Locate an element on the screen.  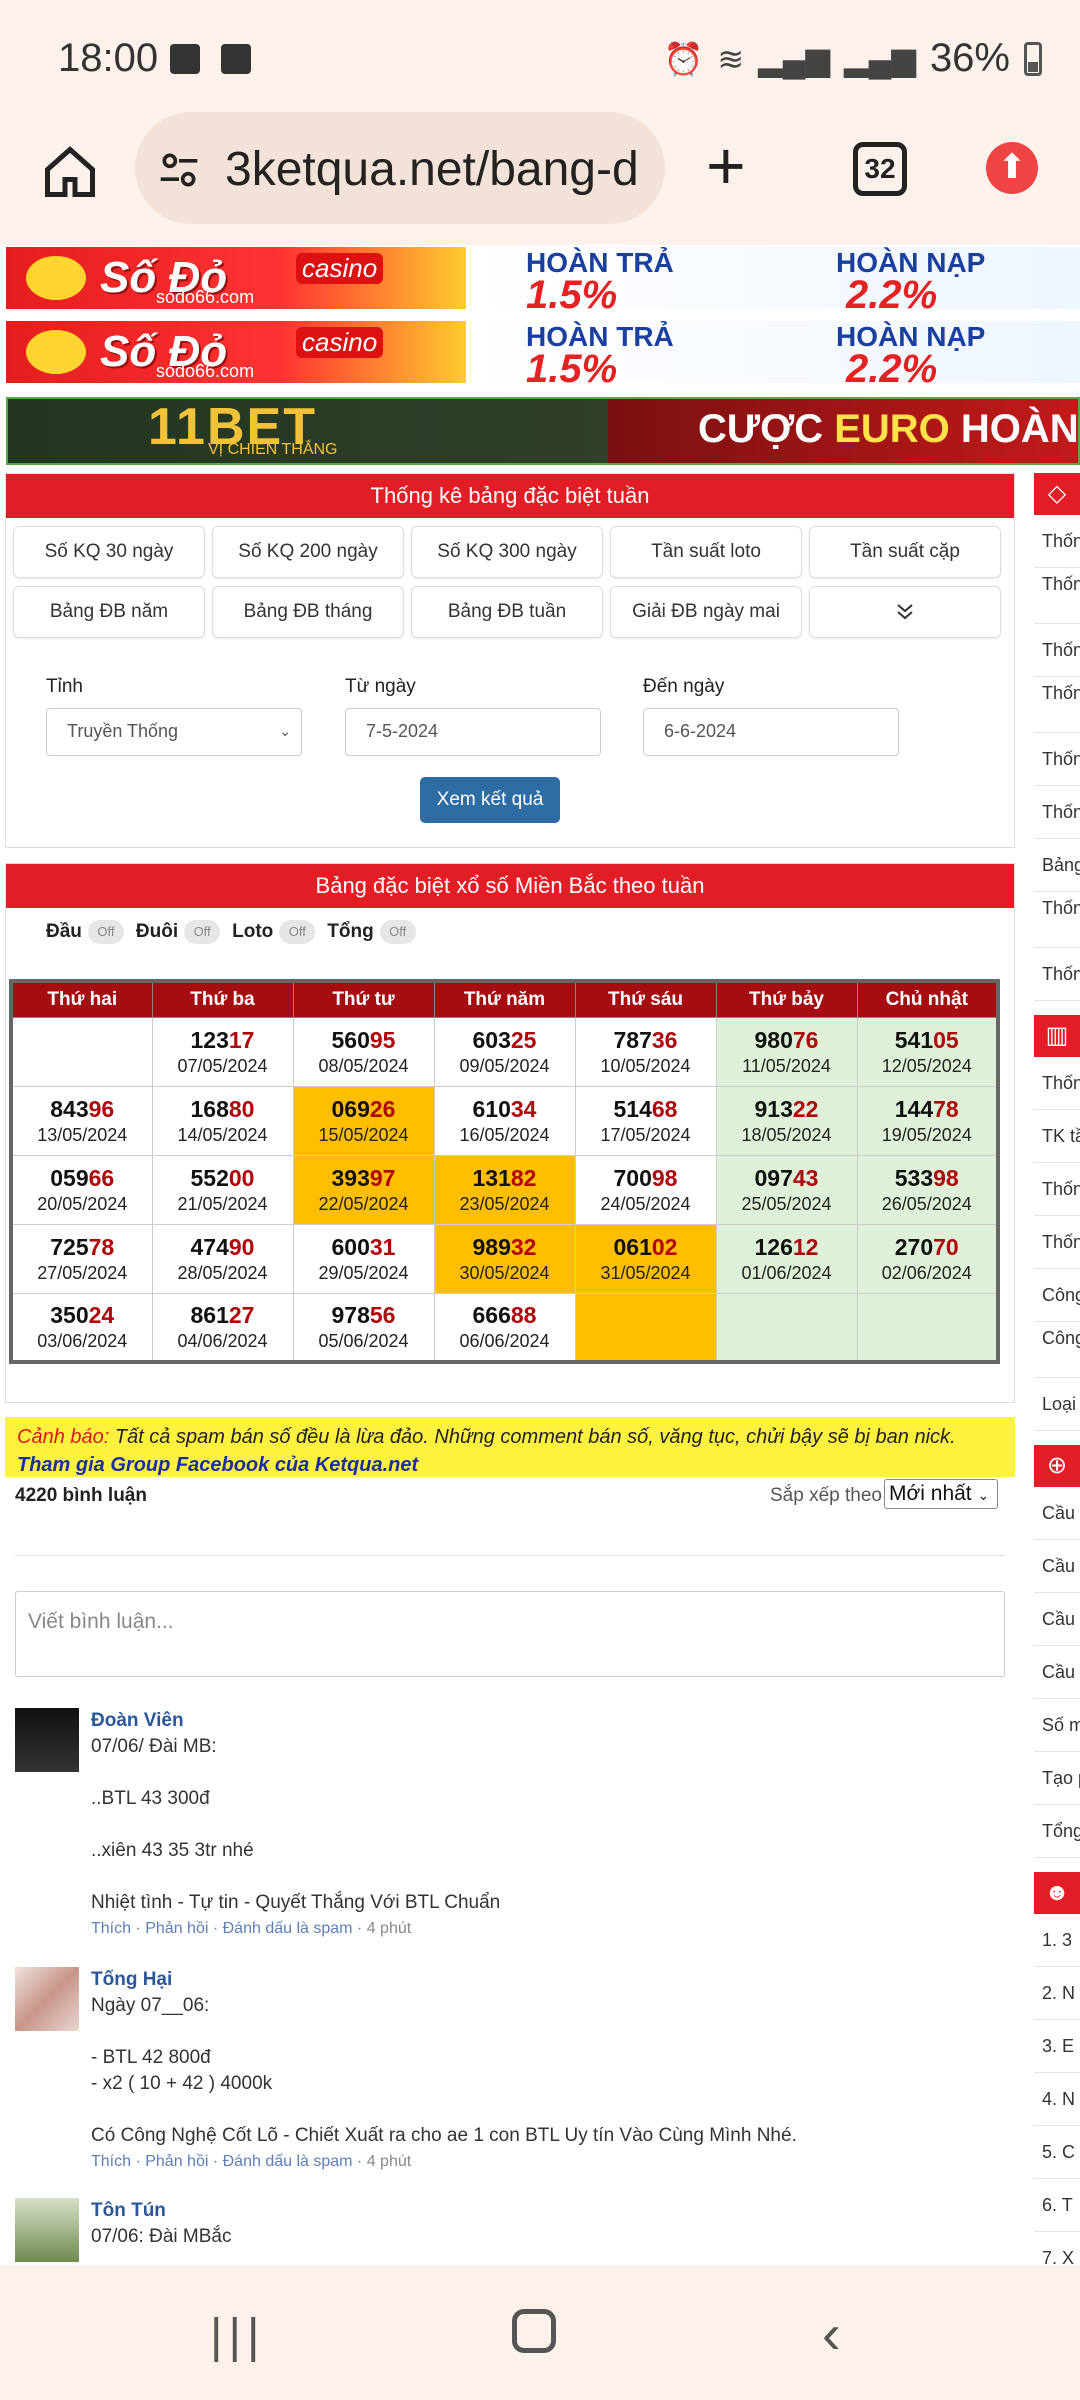
sidebar-item: Công is located at coordinates (1057, 1295).